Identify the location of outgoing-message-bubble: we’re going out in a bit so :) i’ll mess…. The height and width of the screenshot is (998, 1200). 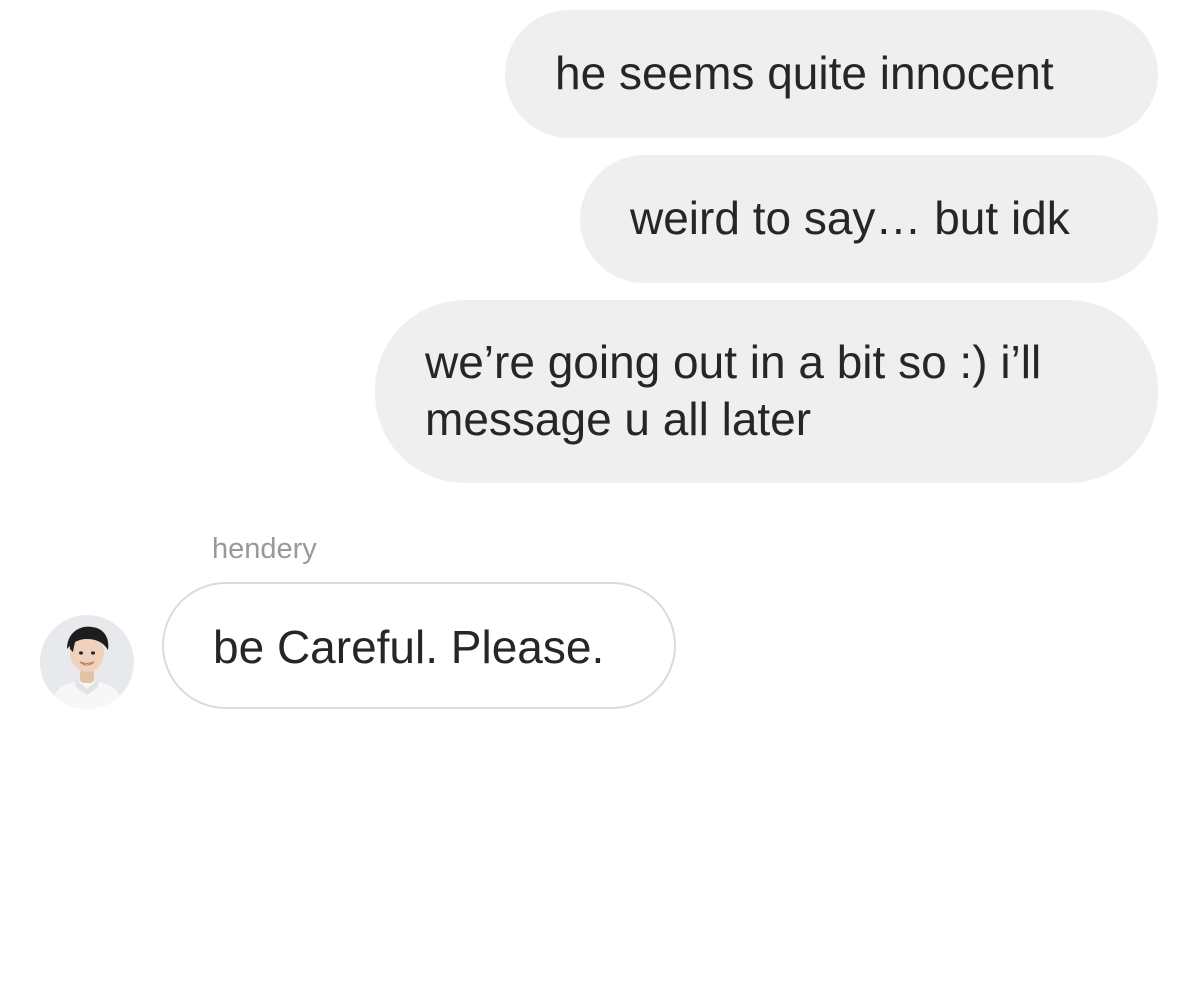
(766, 391).